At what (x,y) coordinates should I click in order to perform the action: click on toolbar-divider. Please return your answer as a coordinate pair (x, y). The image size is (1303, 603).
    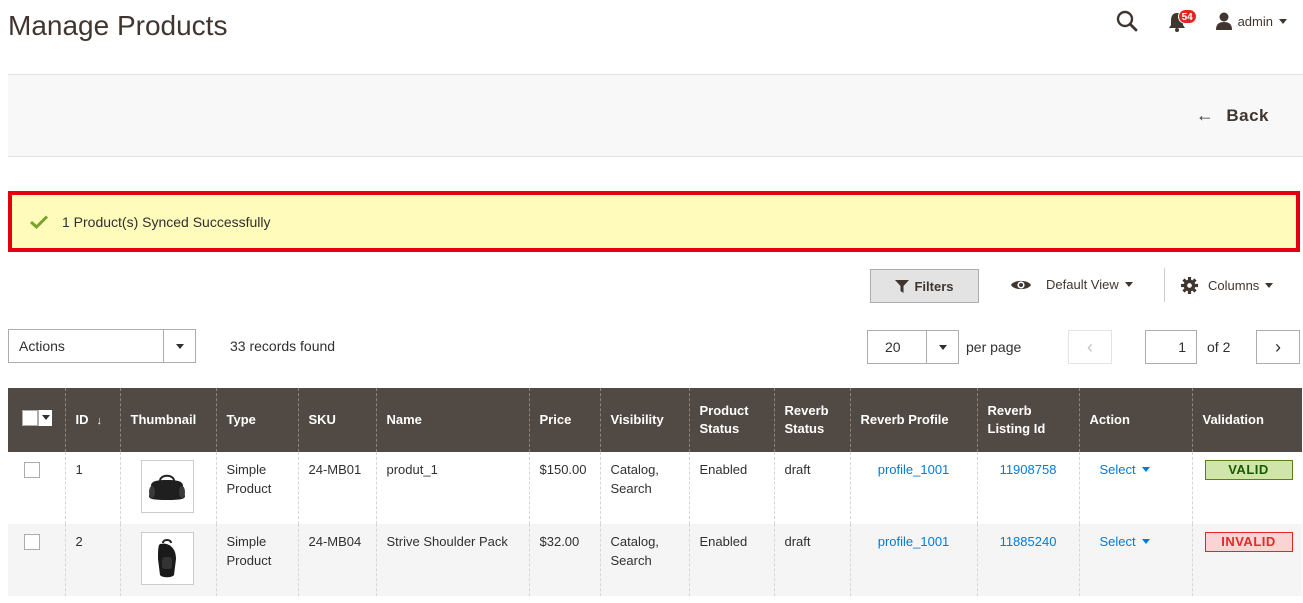
    Looking at the image, I should click on (1164, 285).